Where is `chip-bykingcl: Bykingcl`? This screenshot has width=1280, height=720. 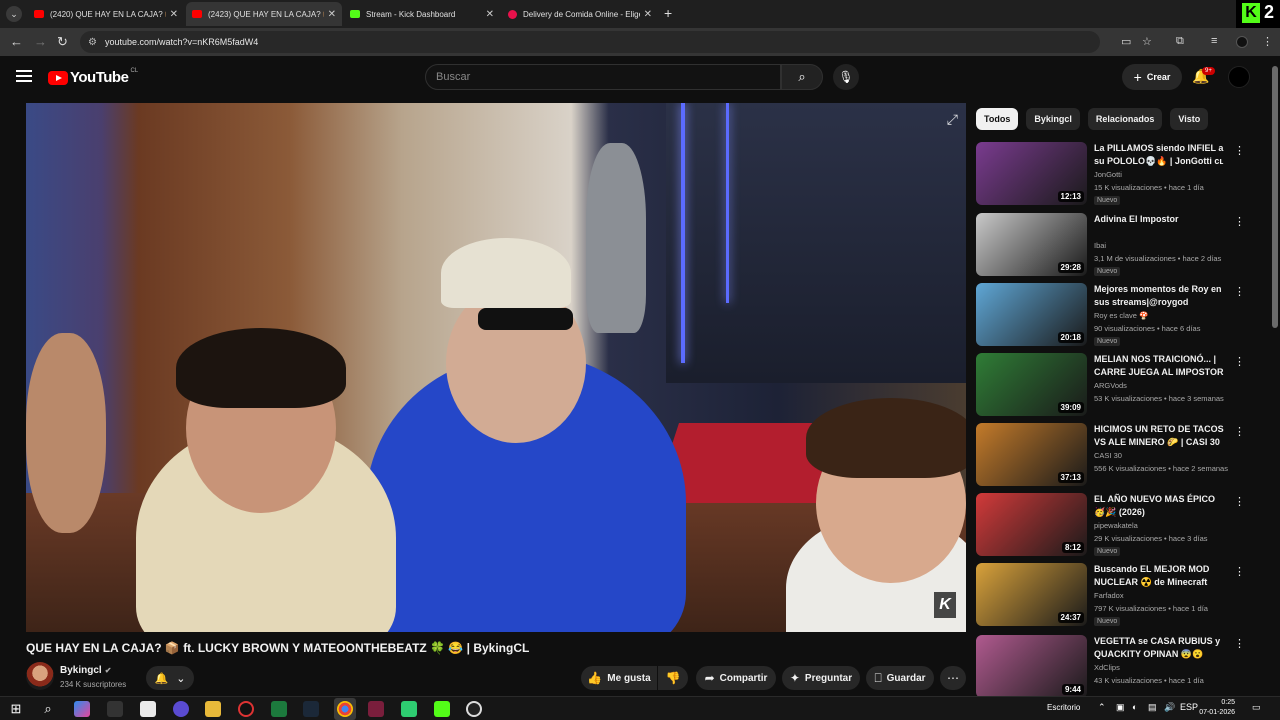 chip-bykingcl: Bykingcl is located at coordinates (1053, 119).